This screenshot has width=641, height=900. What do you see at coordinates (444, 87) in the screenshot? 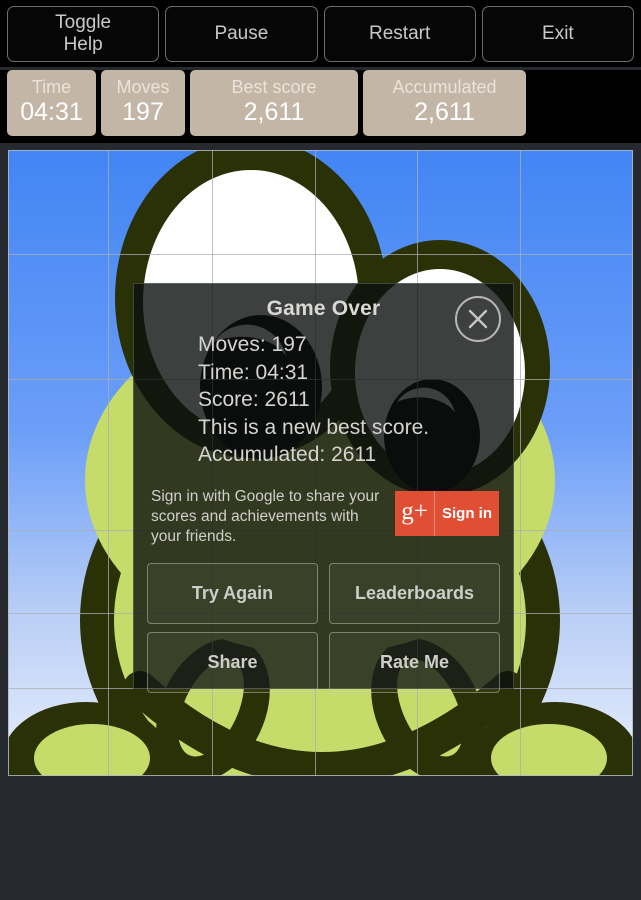
I see `stat-accumulated-label: Accumulated` at bounding box center [444, 87].